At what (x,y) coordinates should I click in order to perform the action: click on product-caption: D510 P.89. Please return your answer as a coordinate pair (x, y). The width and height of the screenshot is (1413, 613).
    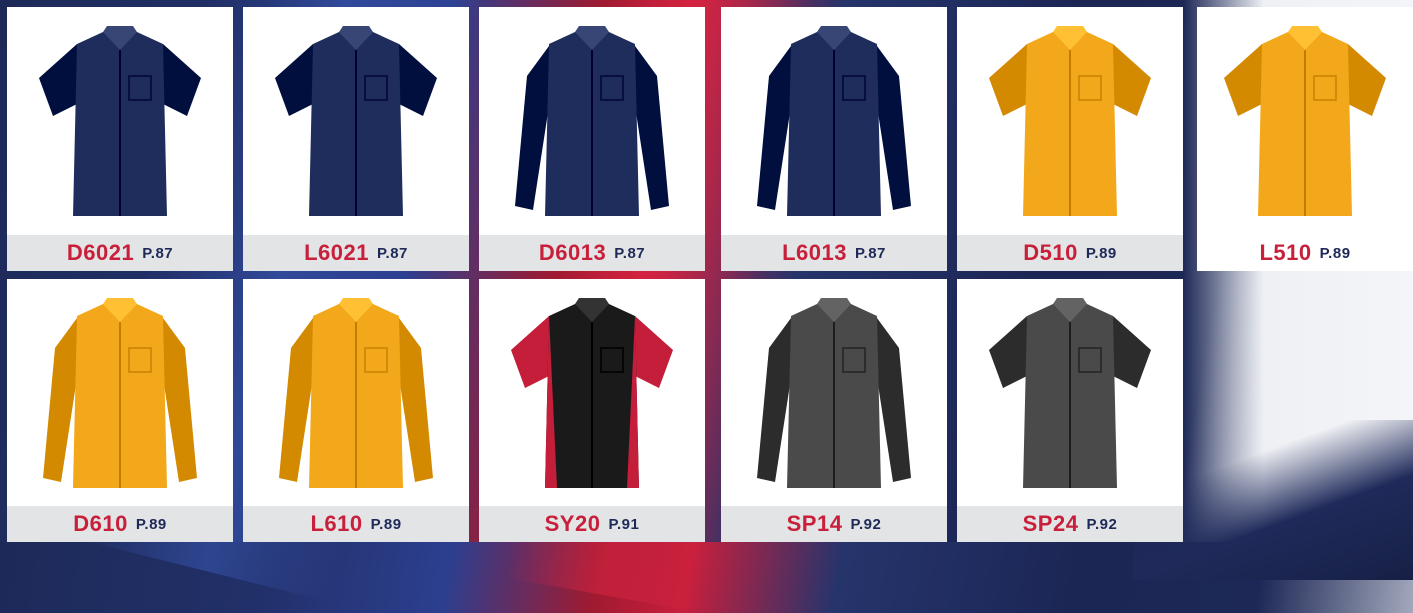
    Looking at the image, I should click on (1070, 253).